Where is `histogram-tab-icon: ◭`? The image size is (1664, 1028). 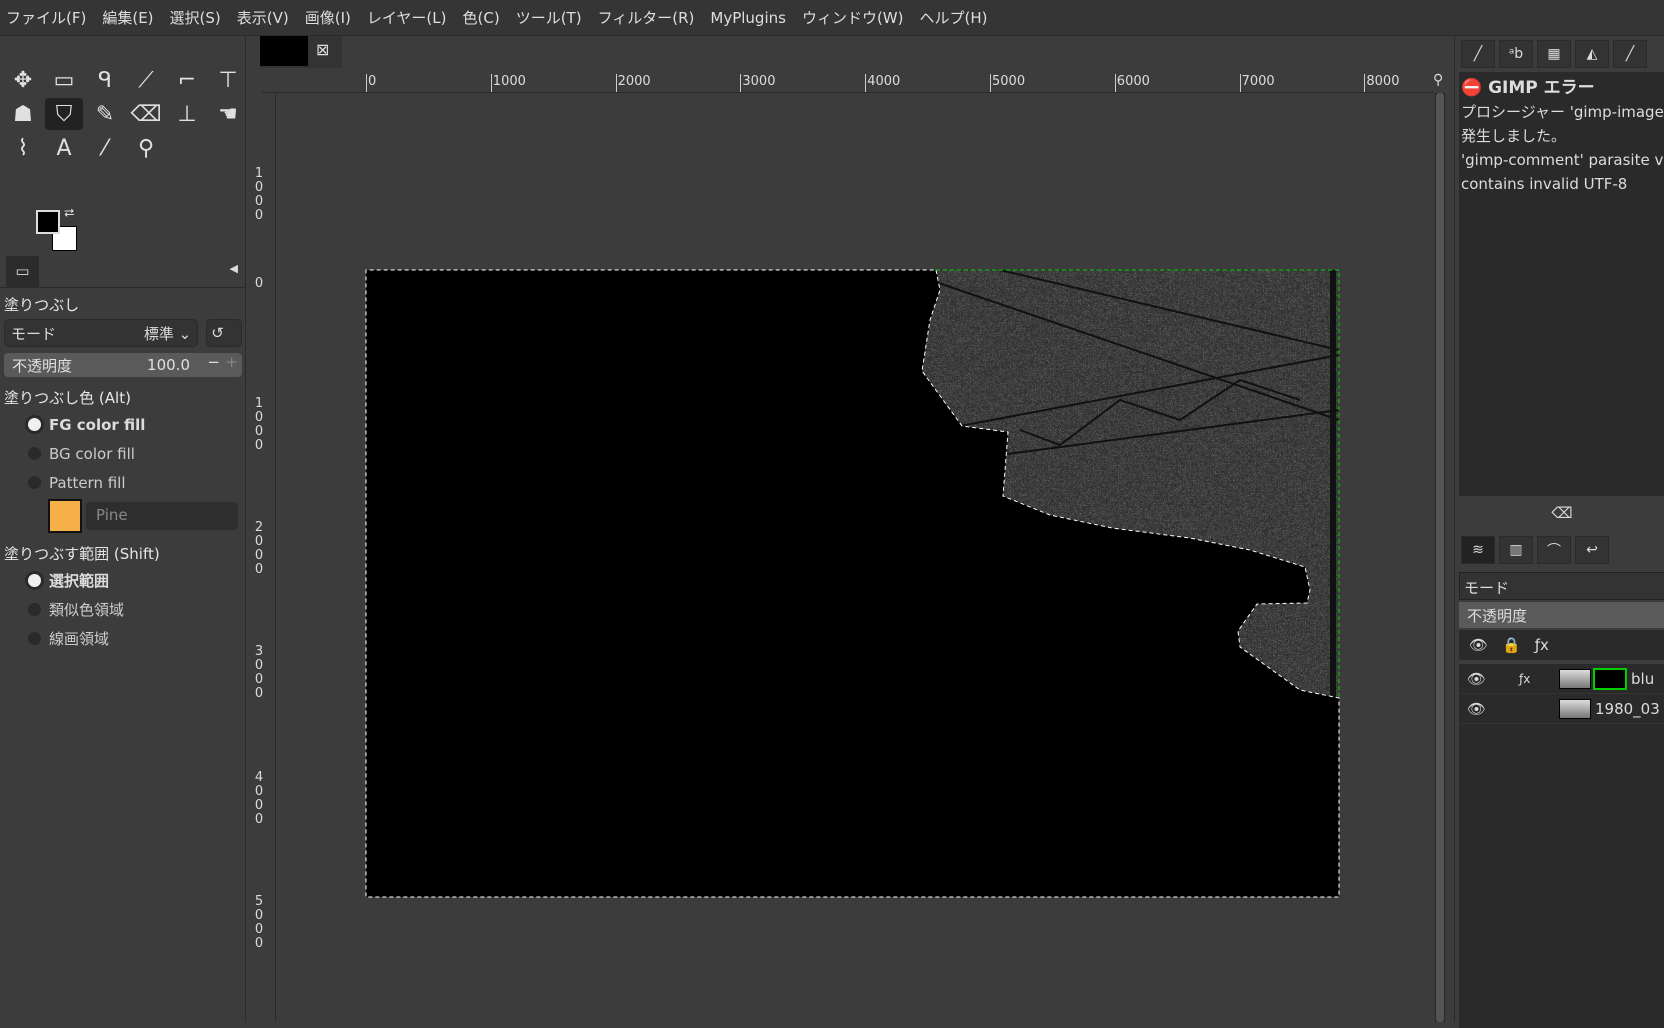
histogram-tab-icon: ◭ is located at coordinates (1592, 54).